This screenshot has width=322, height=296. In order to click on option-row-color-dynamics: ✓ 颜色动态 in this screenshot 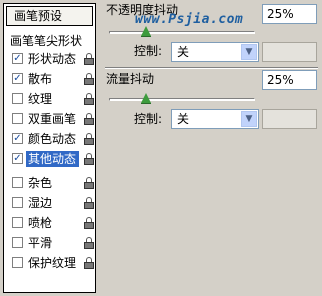, I will do `click(52, 139)`.